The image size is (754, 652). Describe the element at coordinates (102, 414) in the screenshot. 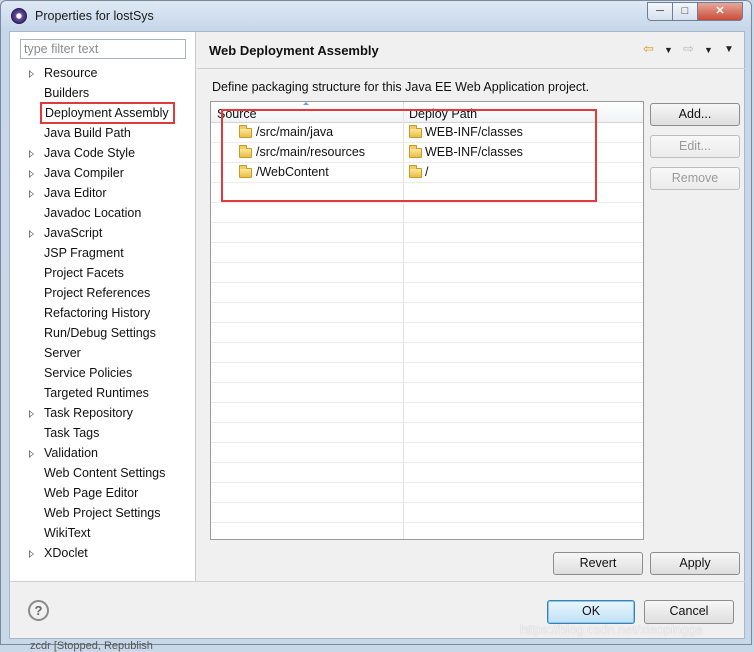

I see `tree-item-task-repository: Task Repository` at that location.